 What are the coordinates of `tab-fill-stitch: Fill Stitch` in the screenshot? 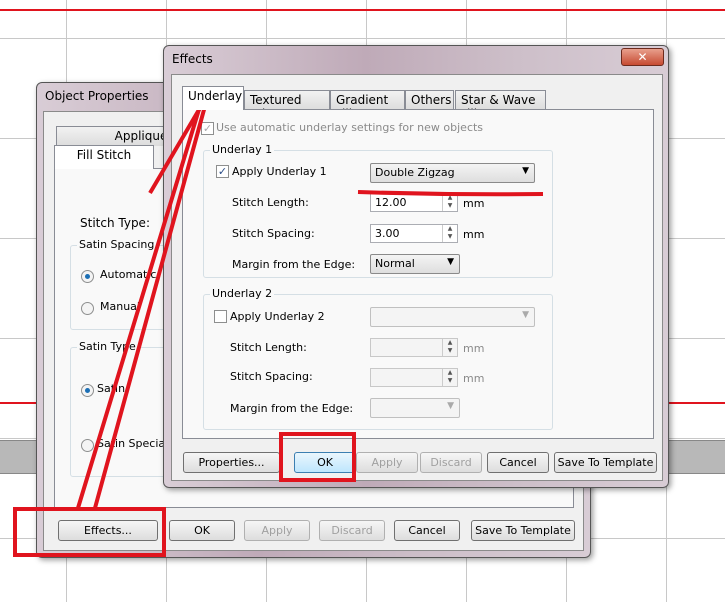 It's located at (104, 157).